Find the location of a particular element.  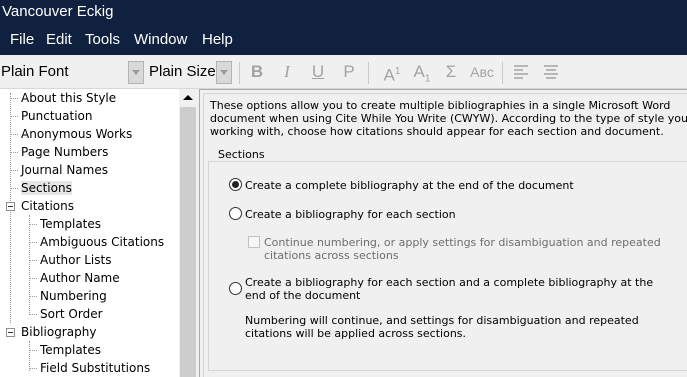

tree-scrollbar is located at coordinates (188, 233).